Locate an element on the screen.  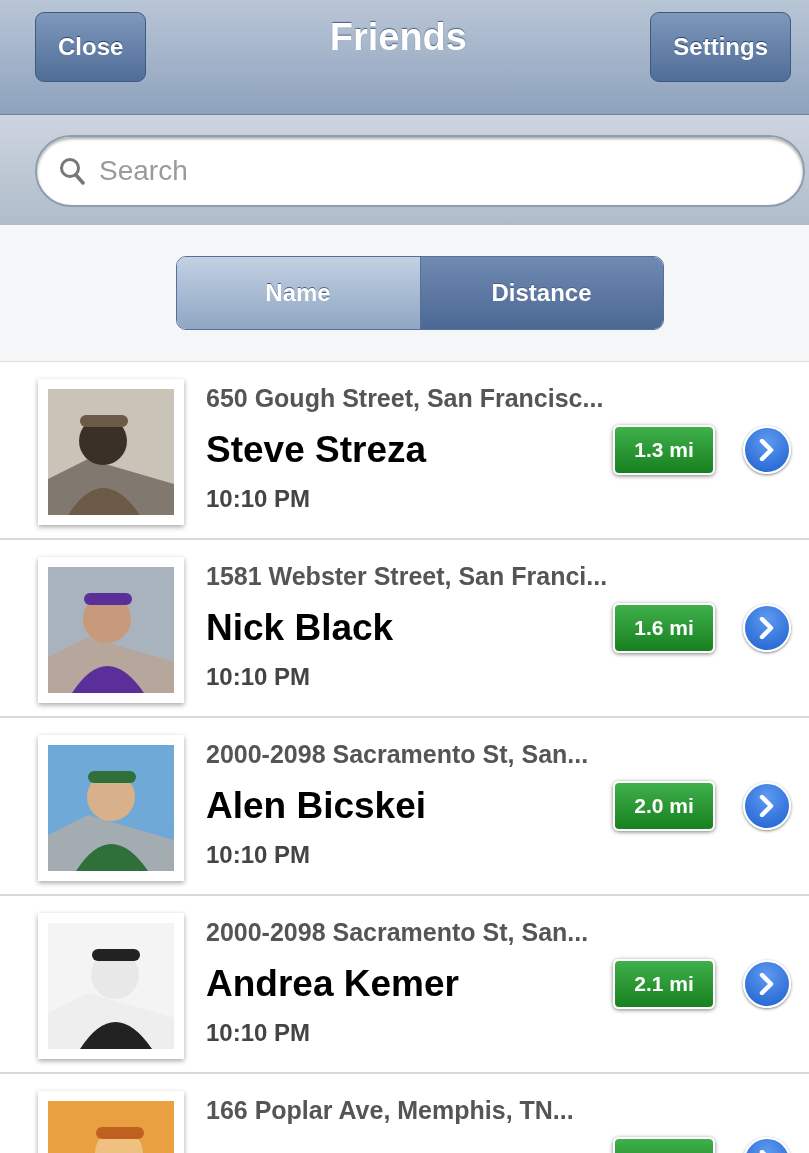
sort-tab: Distance is located at coordinates (541, 293).